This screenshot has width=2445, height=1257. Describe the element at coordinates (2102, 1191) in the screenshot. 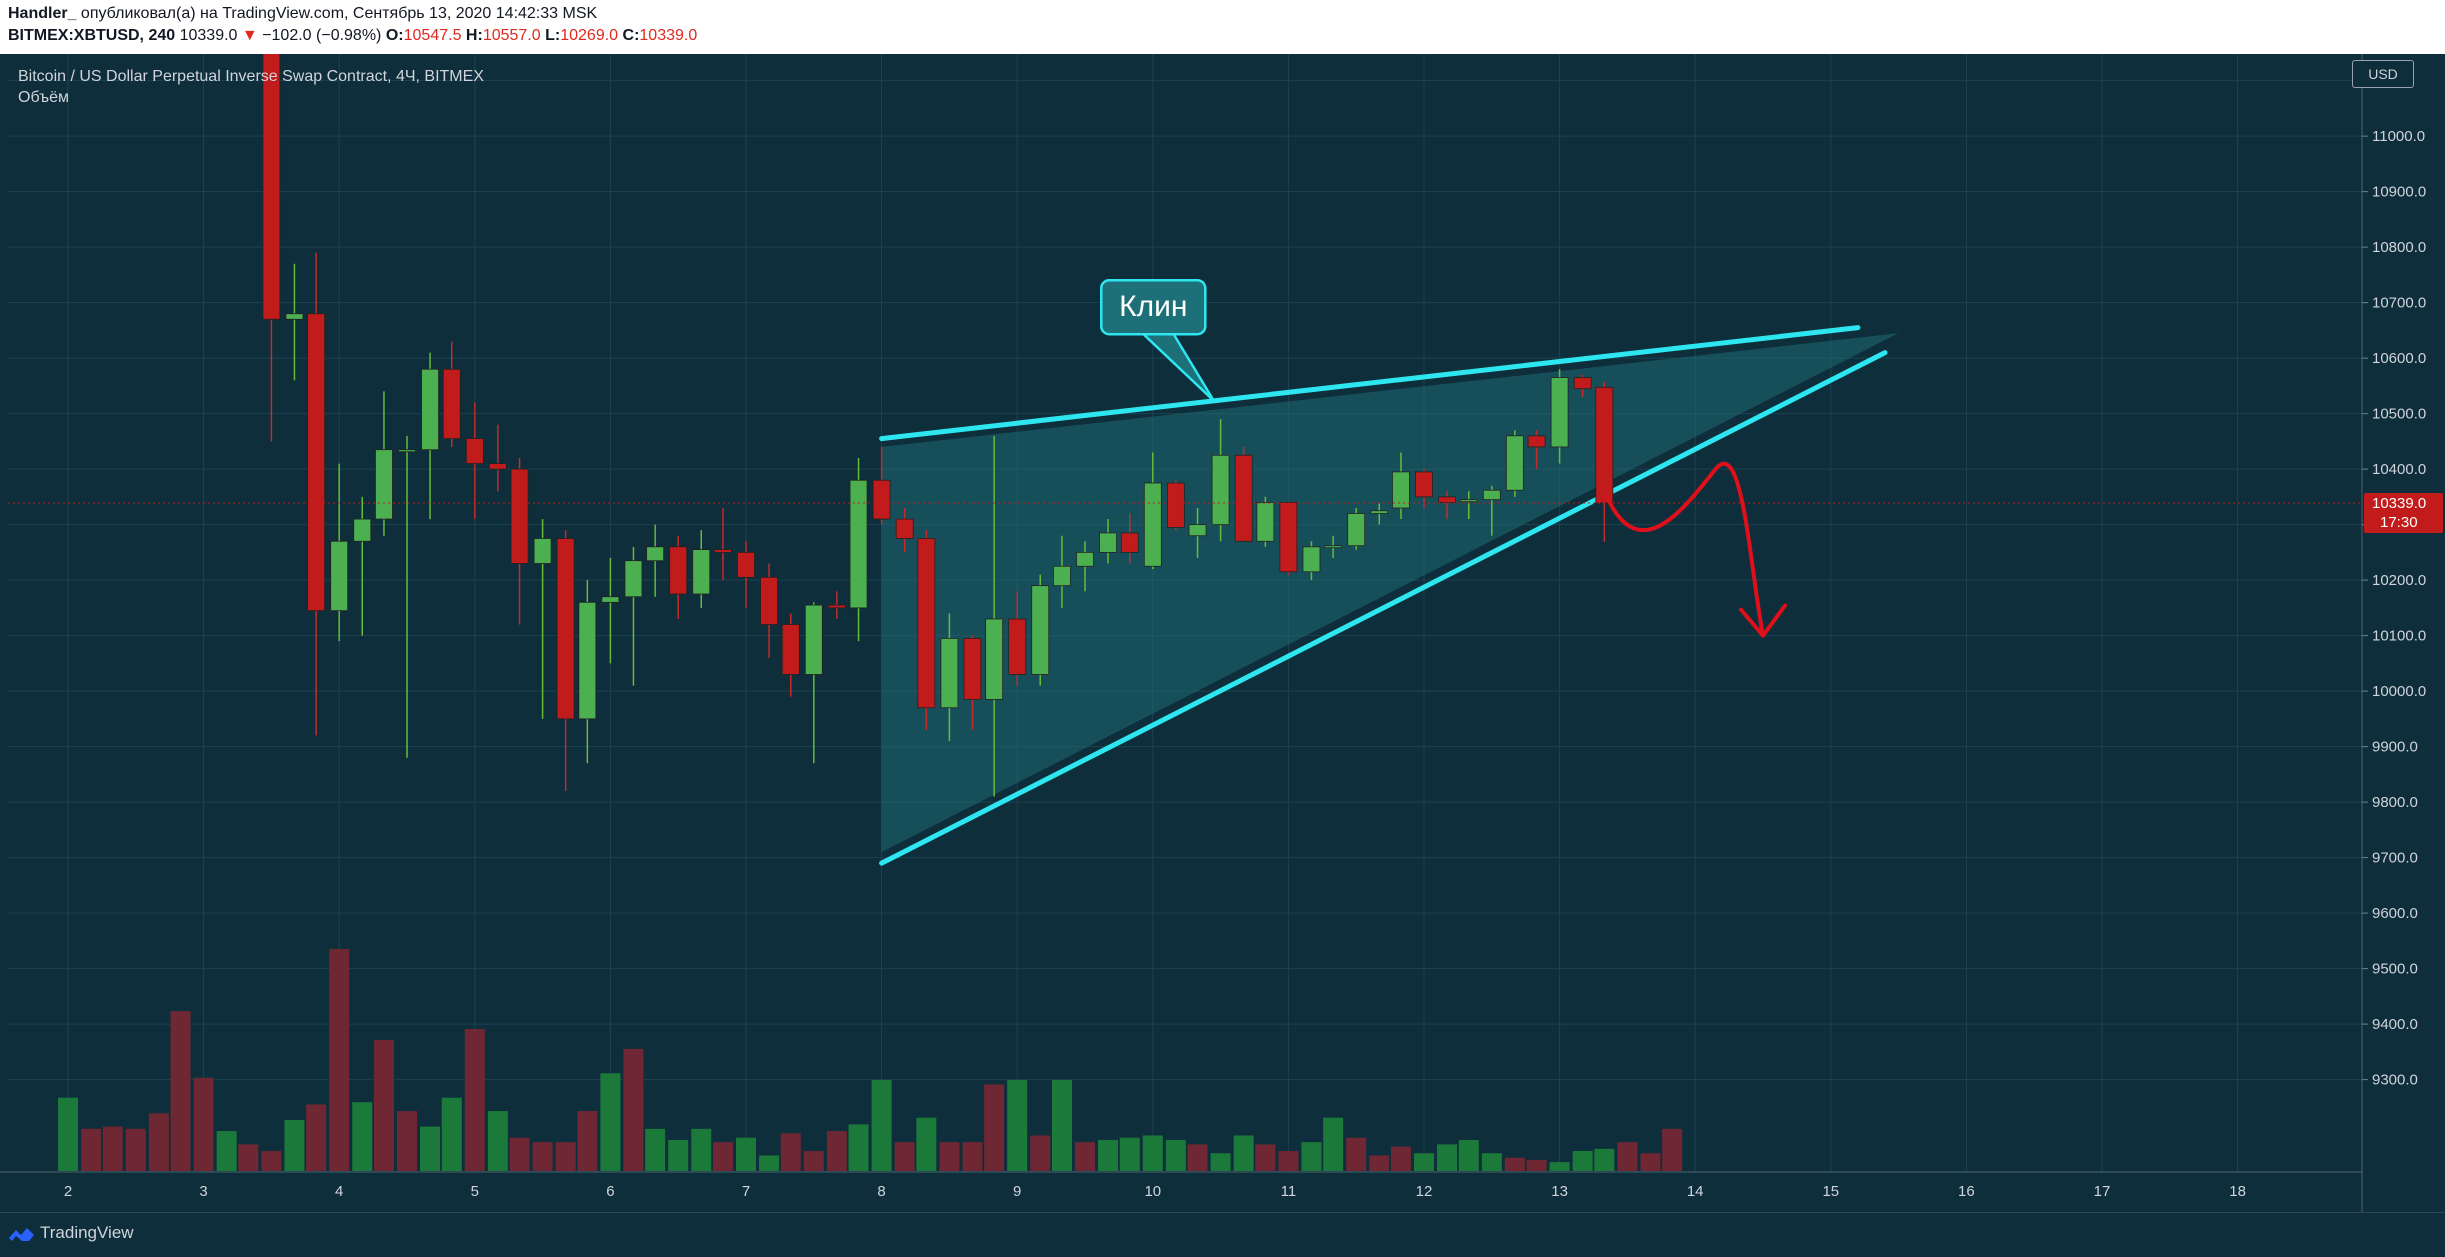

I see `time-tick-label: 17` at that location.